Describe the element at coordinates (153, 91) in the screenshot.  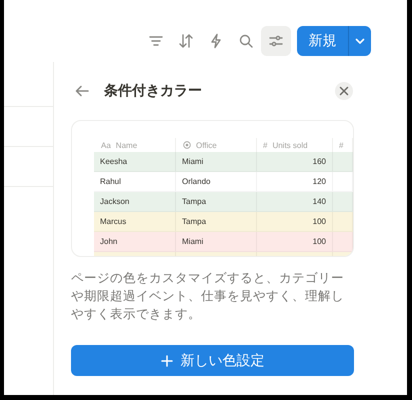
I see `panel-title: 条件付きカラー` at that location.